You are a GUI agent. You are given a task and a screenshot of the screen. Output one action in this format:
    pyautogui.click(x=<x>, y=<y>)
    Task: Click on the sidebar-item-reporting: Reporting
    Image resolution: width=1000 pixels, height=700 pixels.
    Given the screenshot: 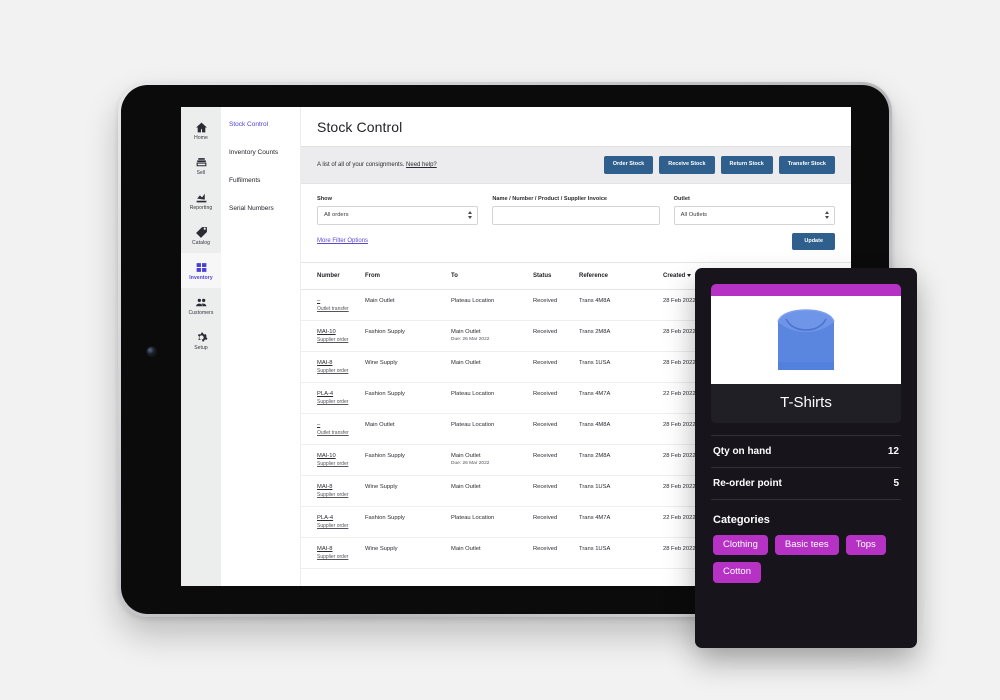 What is the action you would take?
    pyautogui.click(x=201, y=200)
    